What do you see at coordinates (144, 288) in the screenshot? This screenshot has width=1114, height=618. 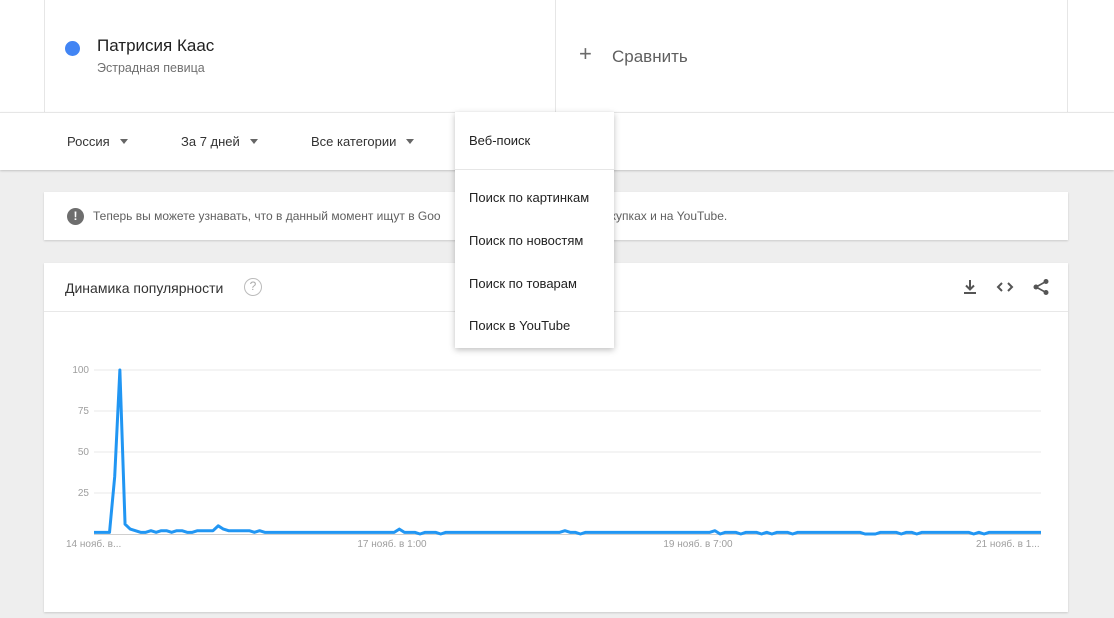 I see `chart-title: Динамика популярности` at bounding box center [144, 288].